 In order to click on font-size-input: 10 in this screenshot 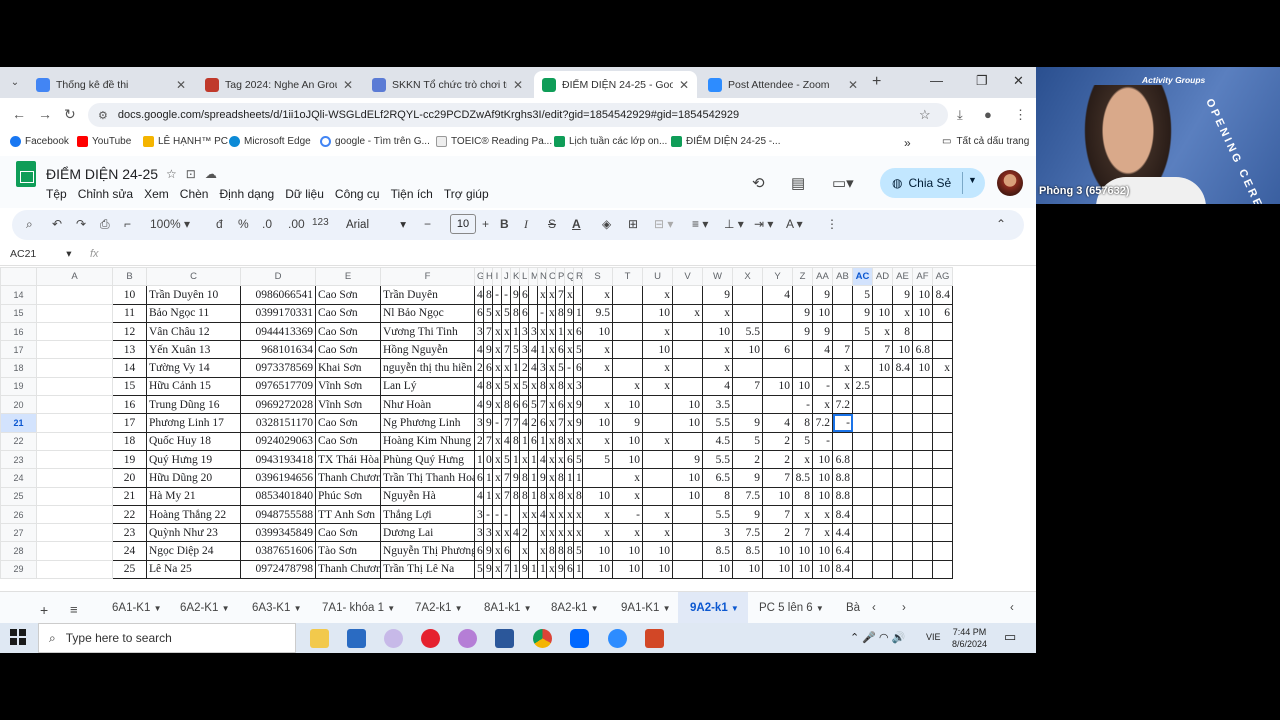, I will do `click(463, 224)`.